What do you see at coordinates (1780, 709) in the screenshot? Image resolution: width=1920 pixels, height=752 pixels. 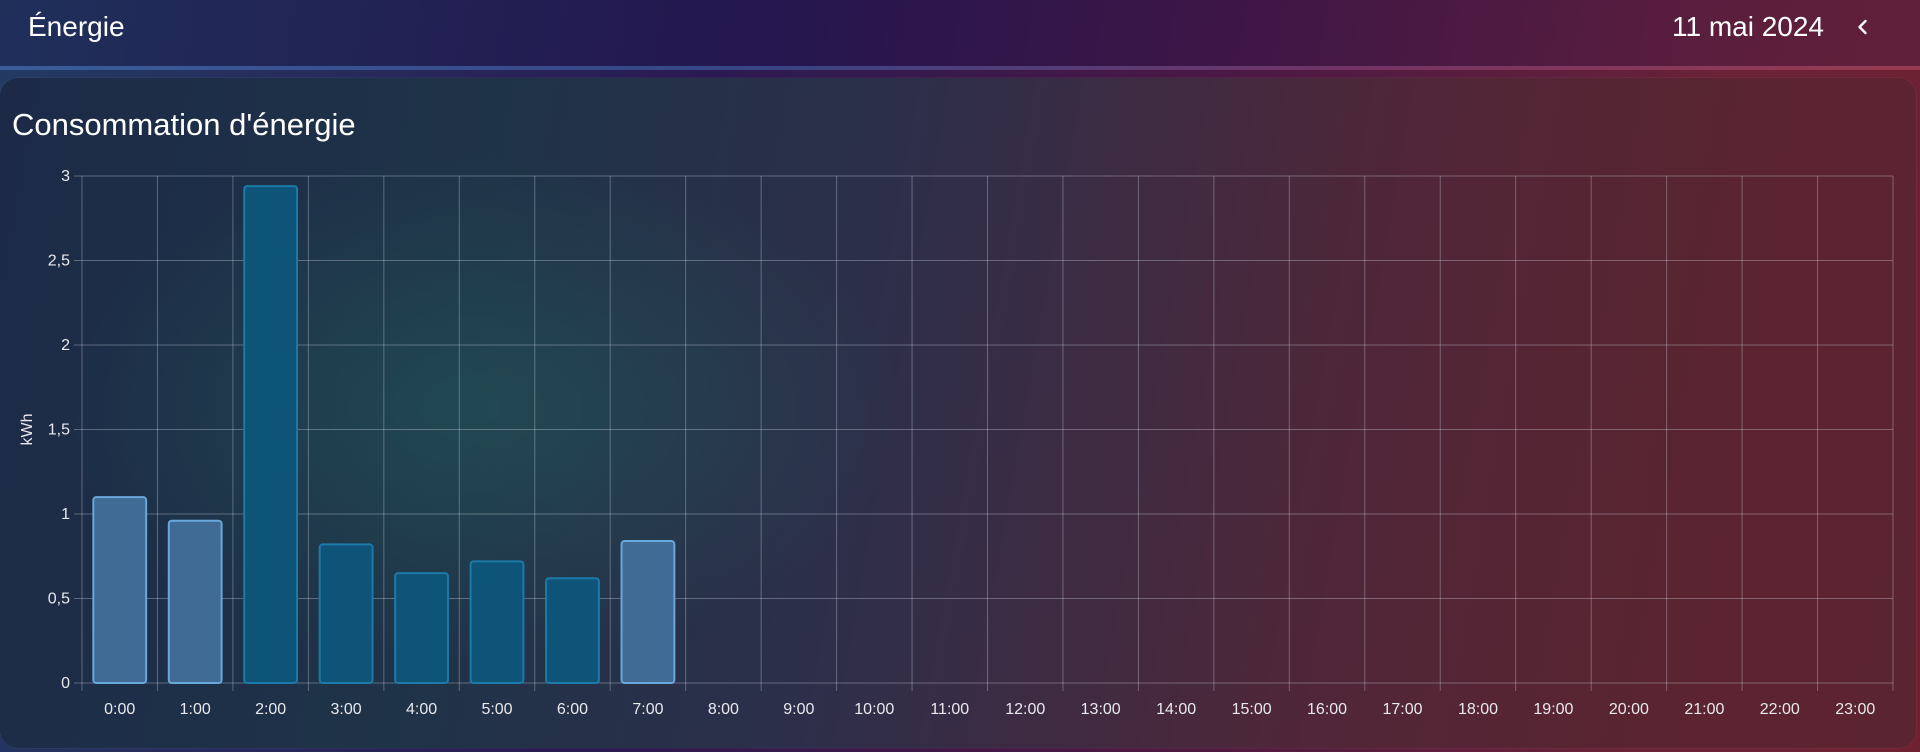 I see `x-tick-label: 22:00` at bounding box center [1780, 709].